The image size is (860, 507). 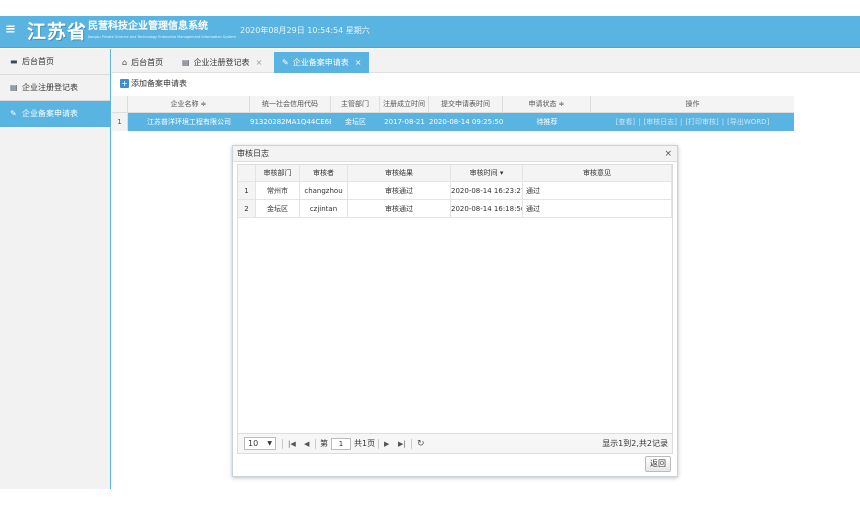 I want to click on tab-label: 后台首页, so click(x=147, y=62).